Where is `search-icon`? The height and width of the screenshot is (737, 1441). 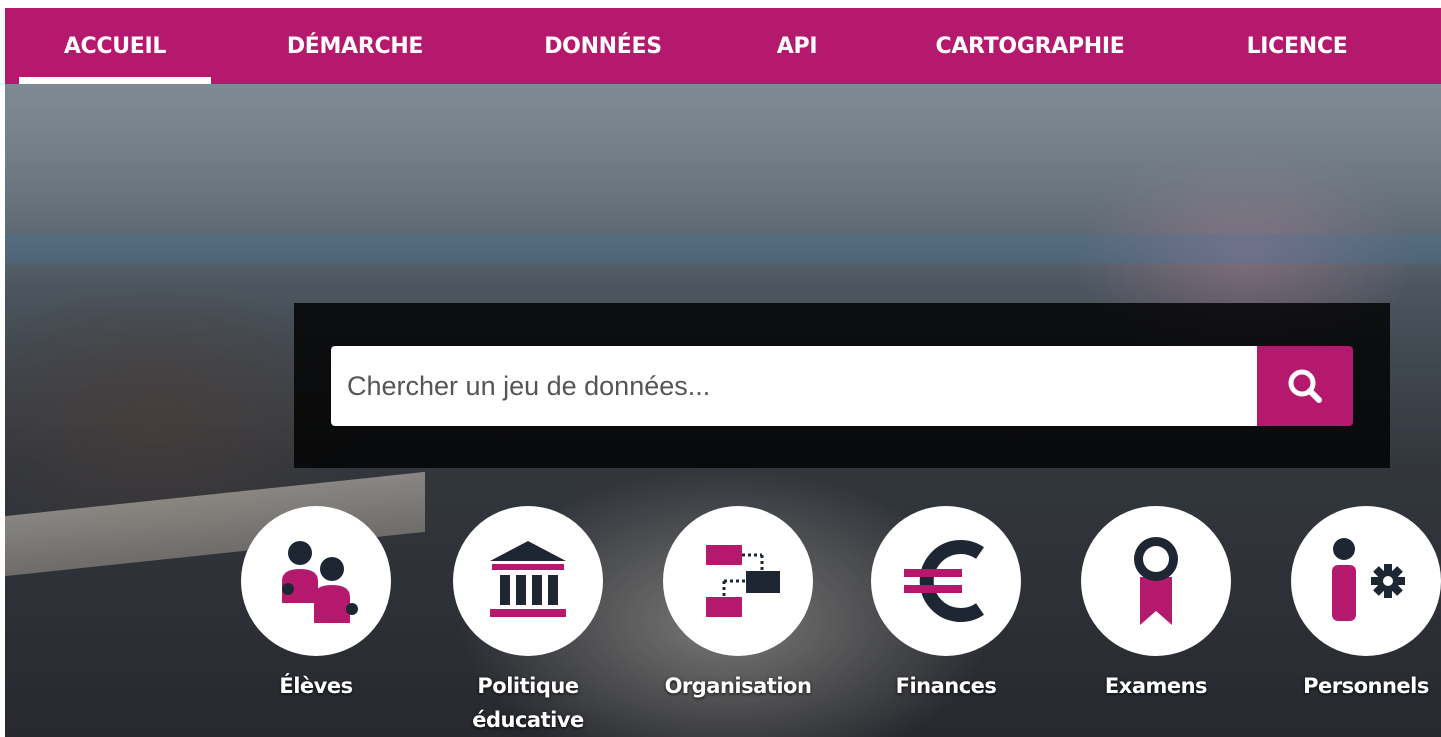 search-icon is located at coordinates (1305, 386).